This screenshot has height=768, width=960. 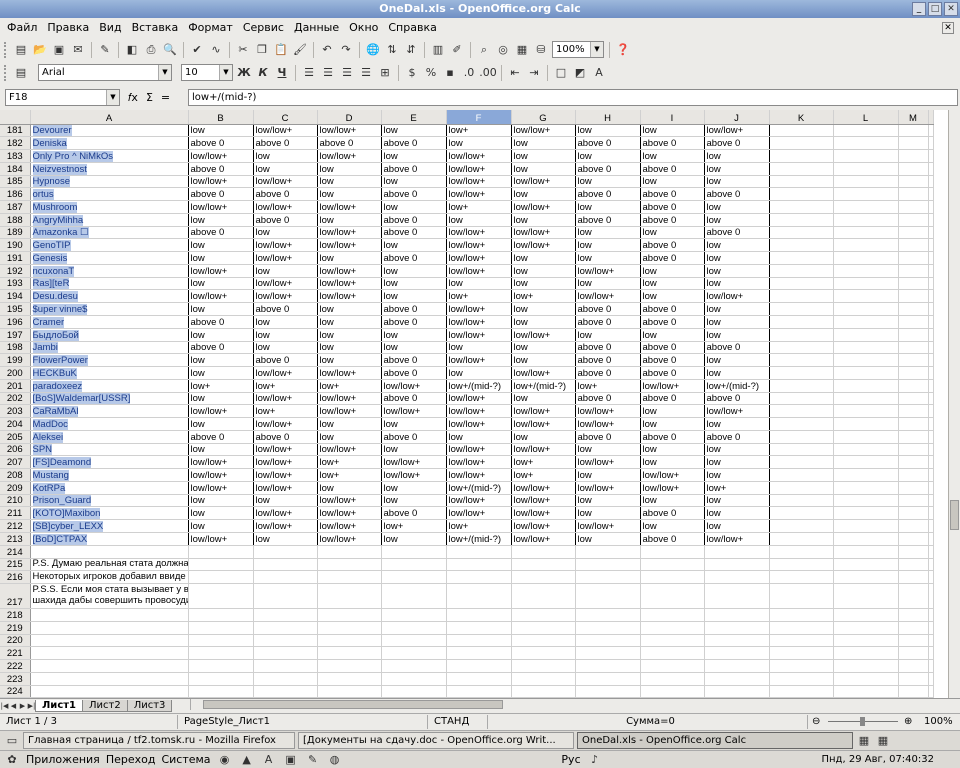 What do you see at coordinates (59, 50) in the screenshot?
I see `save-icon: ▣` at bounding box center [59, 50].